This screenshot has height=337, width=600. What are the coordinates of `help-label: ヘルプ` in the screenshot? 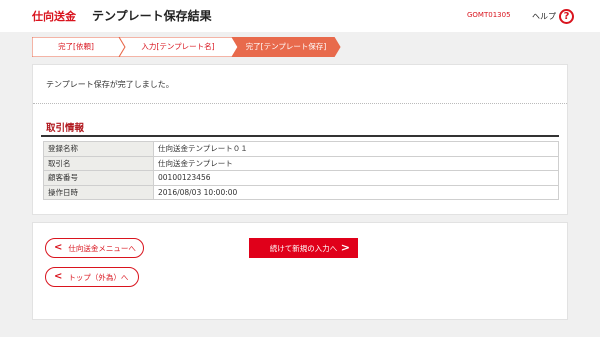 It's located at (544, 16).